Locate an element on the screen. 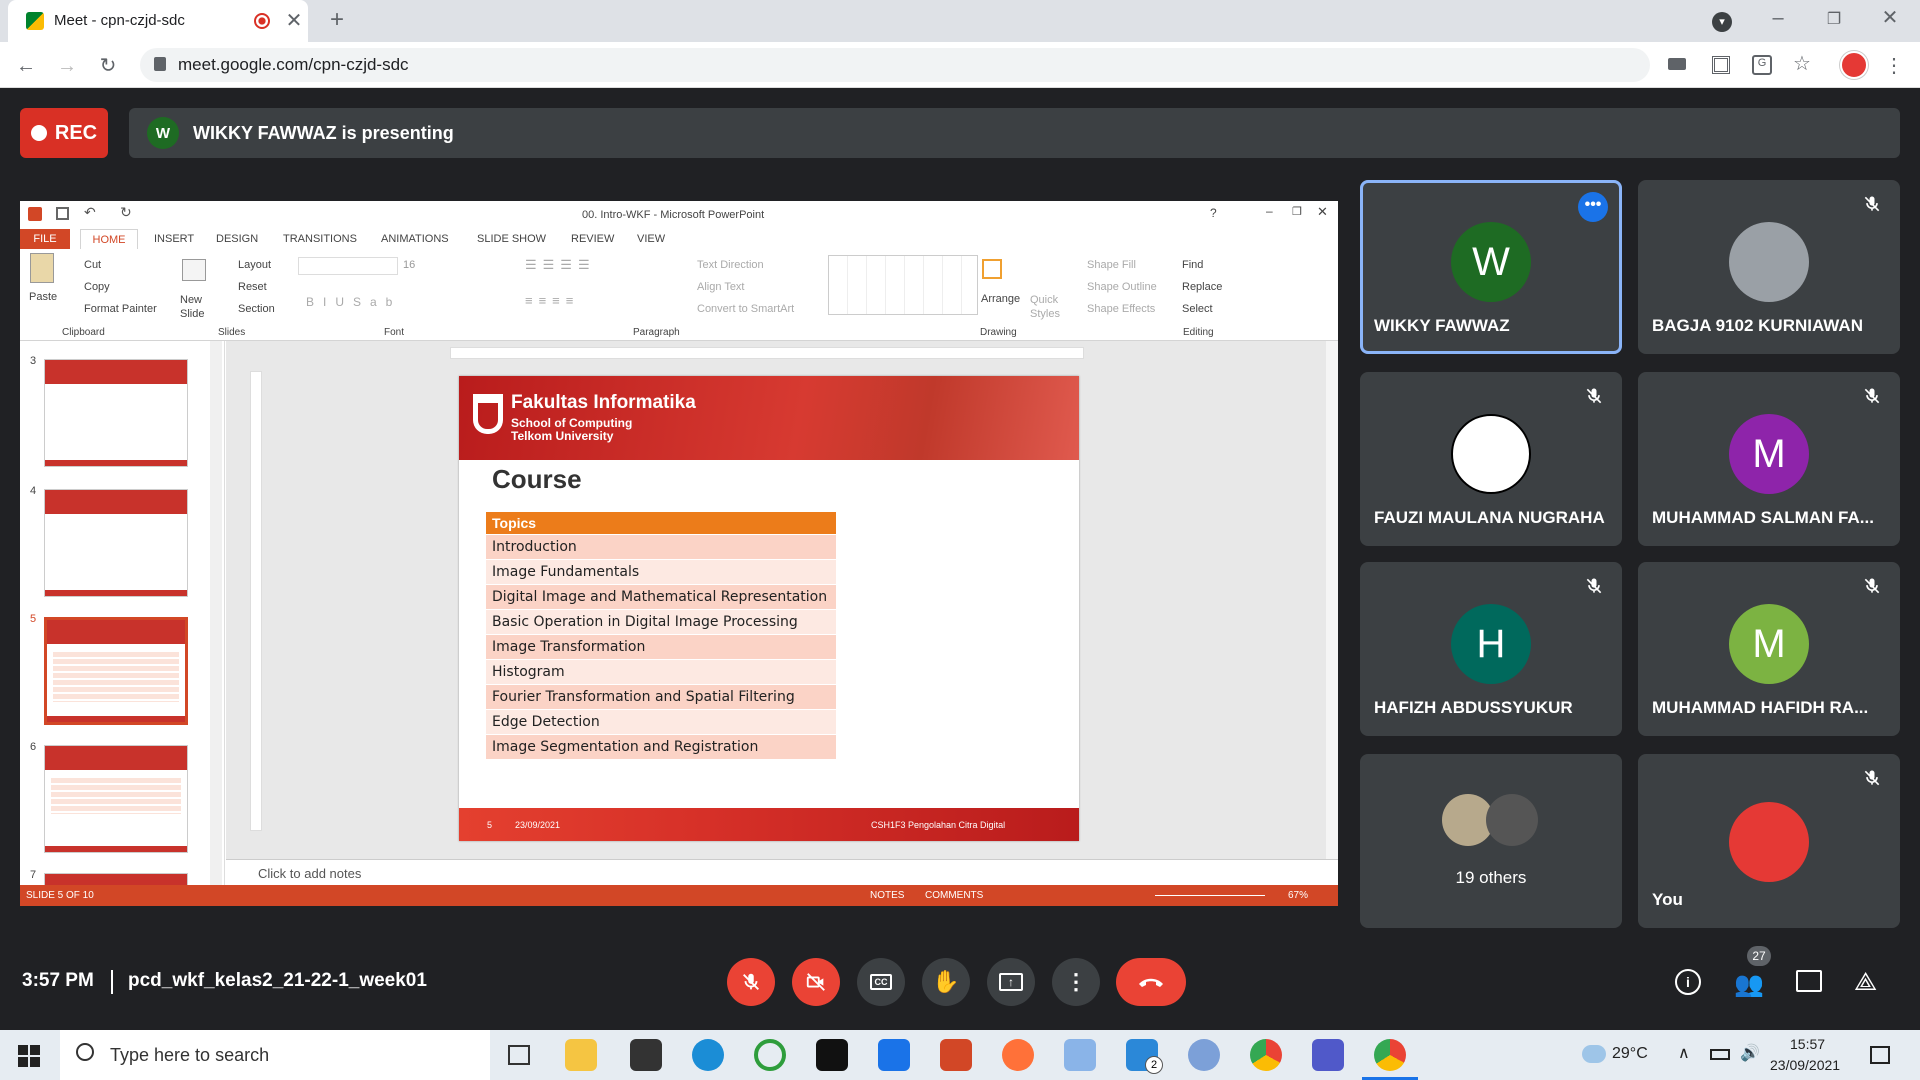 The width and height of the screenshot is (1920, 1080). meeting-details-icon: i is located at coordinates (1688, 982).